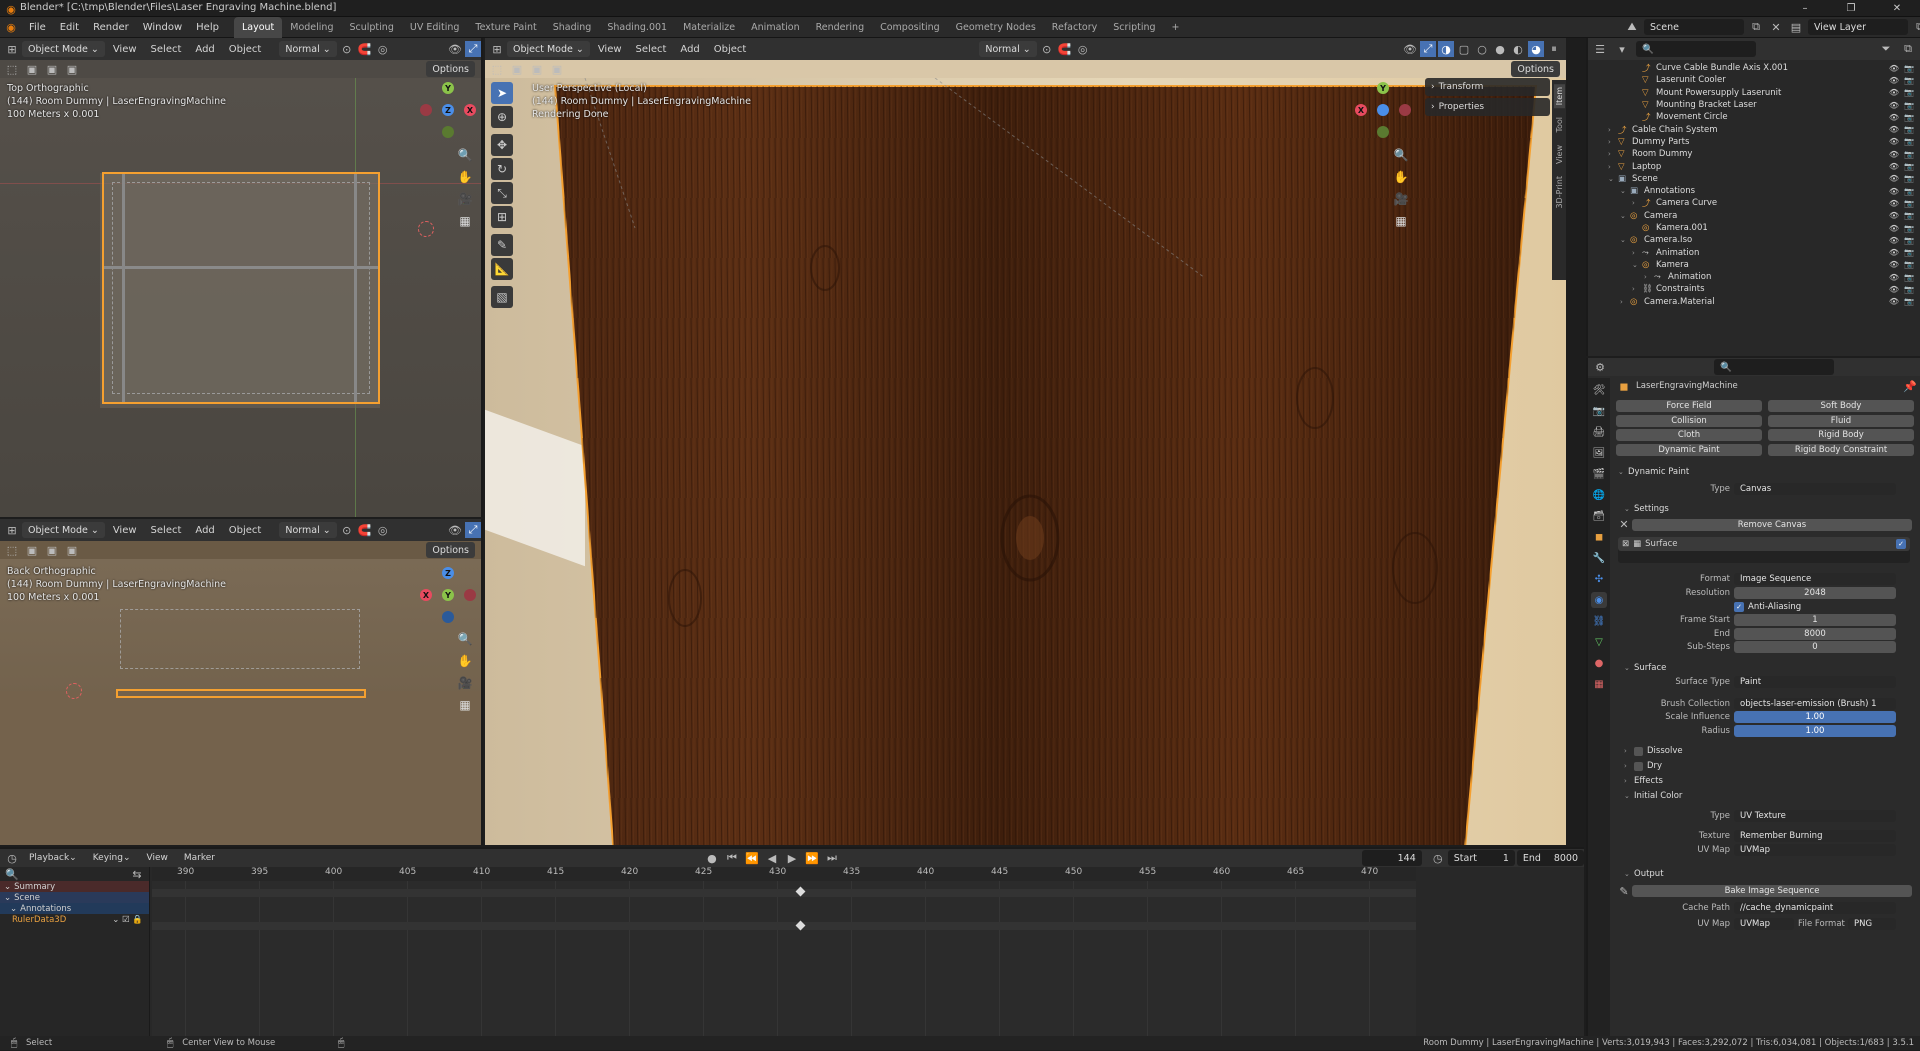 This screenshot has height=1051, width=1920. I want to click on ic-type-select: UV Texture, so click(1815, 816).